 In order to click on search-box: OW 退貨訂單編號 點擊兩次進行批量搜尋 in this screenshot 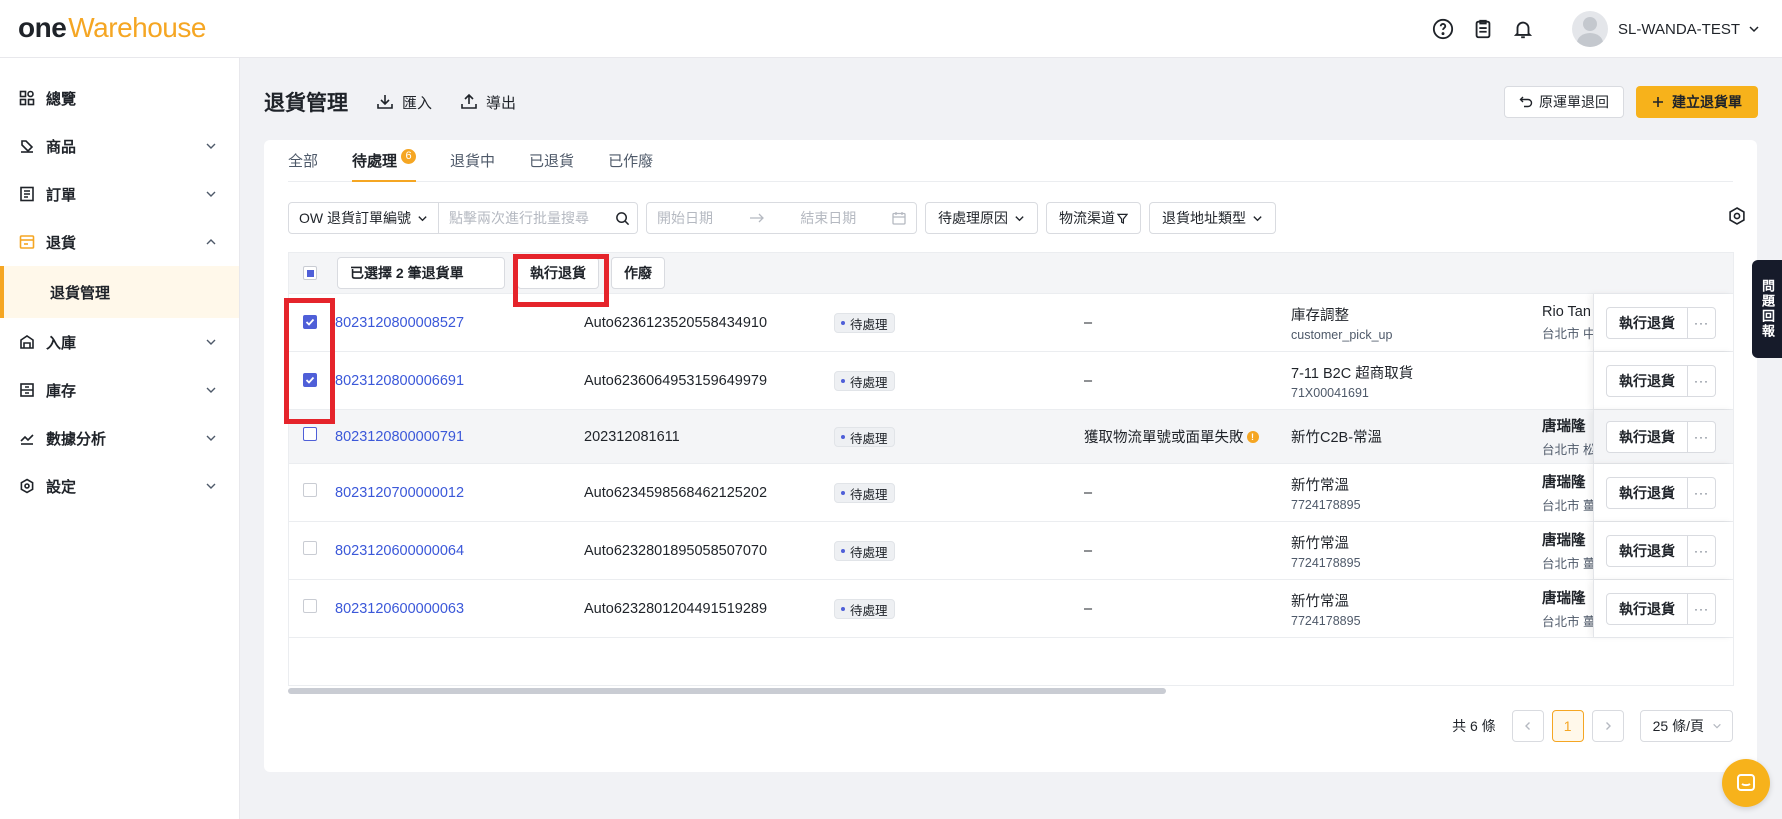, I will do `click(463, 218)`.